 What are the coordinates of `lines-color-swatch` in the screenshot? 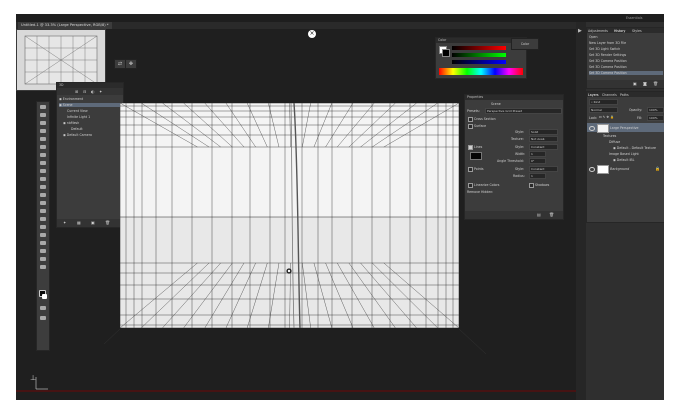 It's located at (476, 156).